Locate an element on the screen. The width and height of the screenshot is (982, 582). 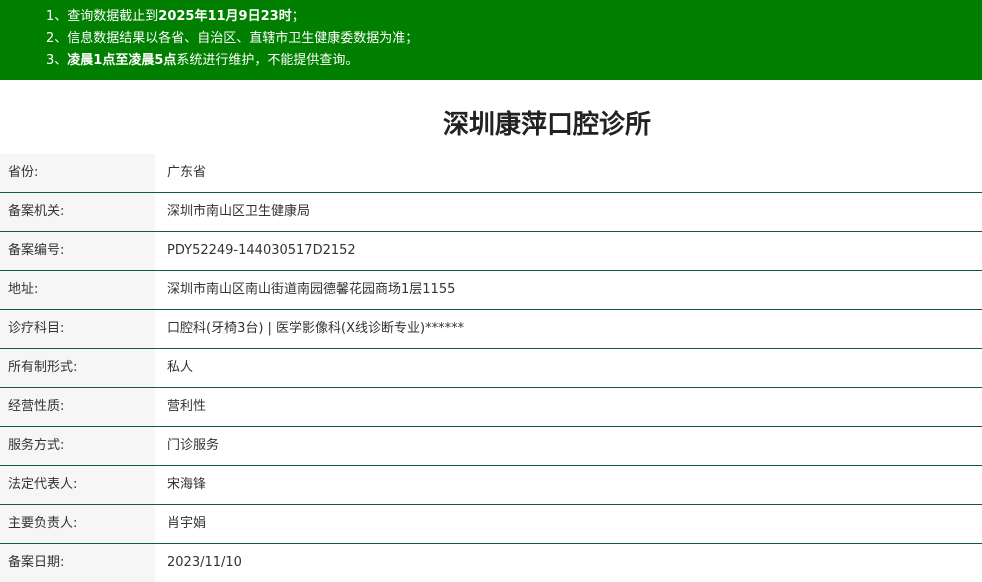
row-label: 经营性质: is located at coordinates (77, 407).